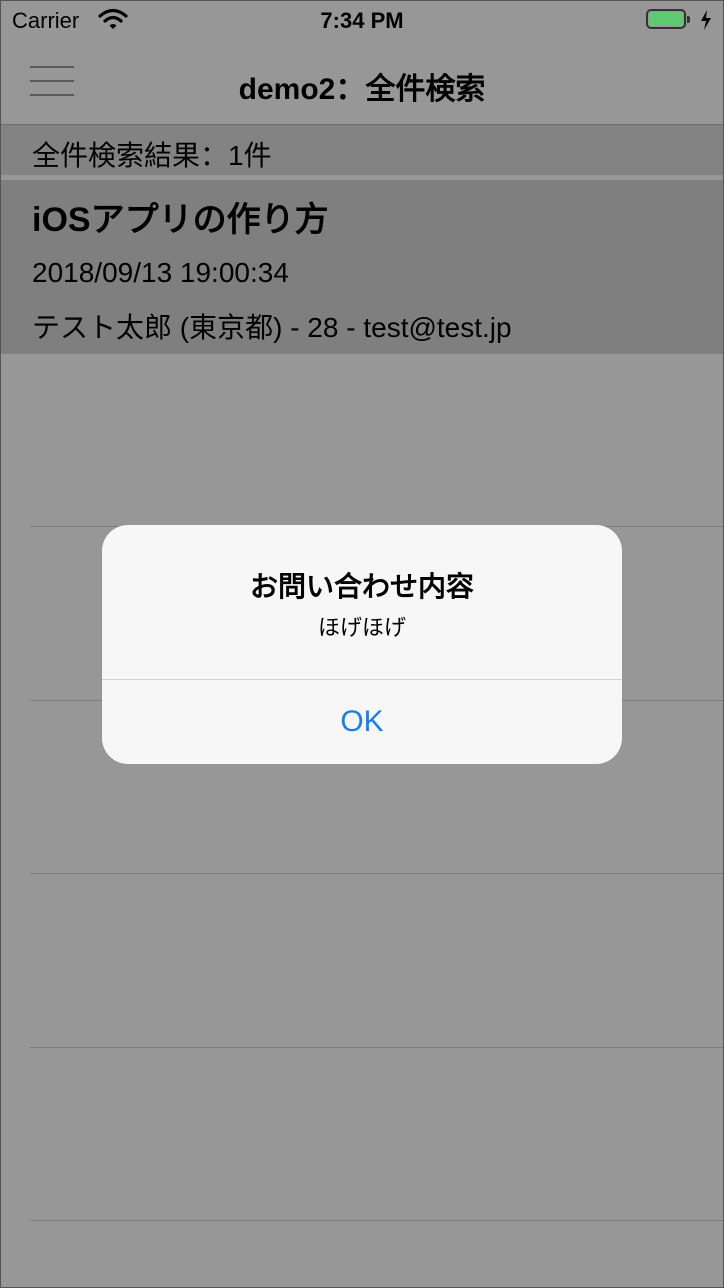  Describe the element at coordinates (362, 150) in the screenshot. I see `results-count-header: 全件検索結果：1件` at that location.